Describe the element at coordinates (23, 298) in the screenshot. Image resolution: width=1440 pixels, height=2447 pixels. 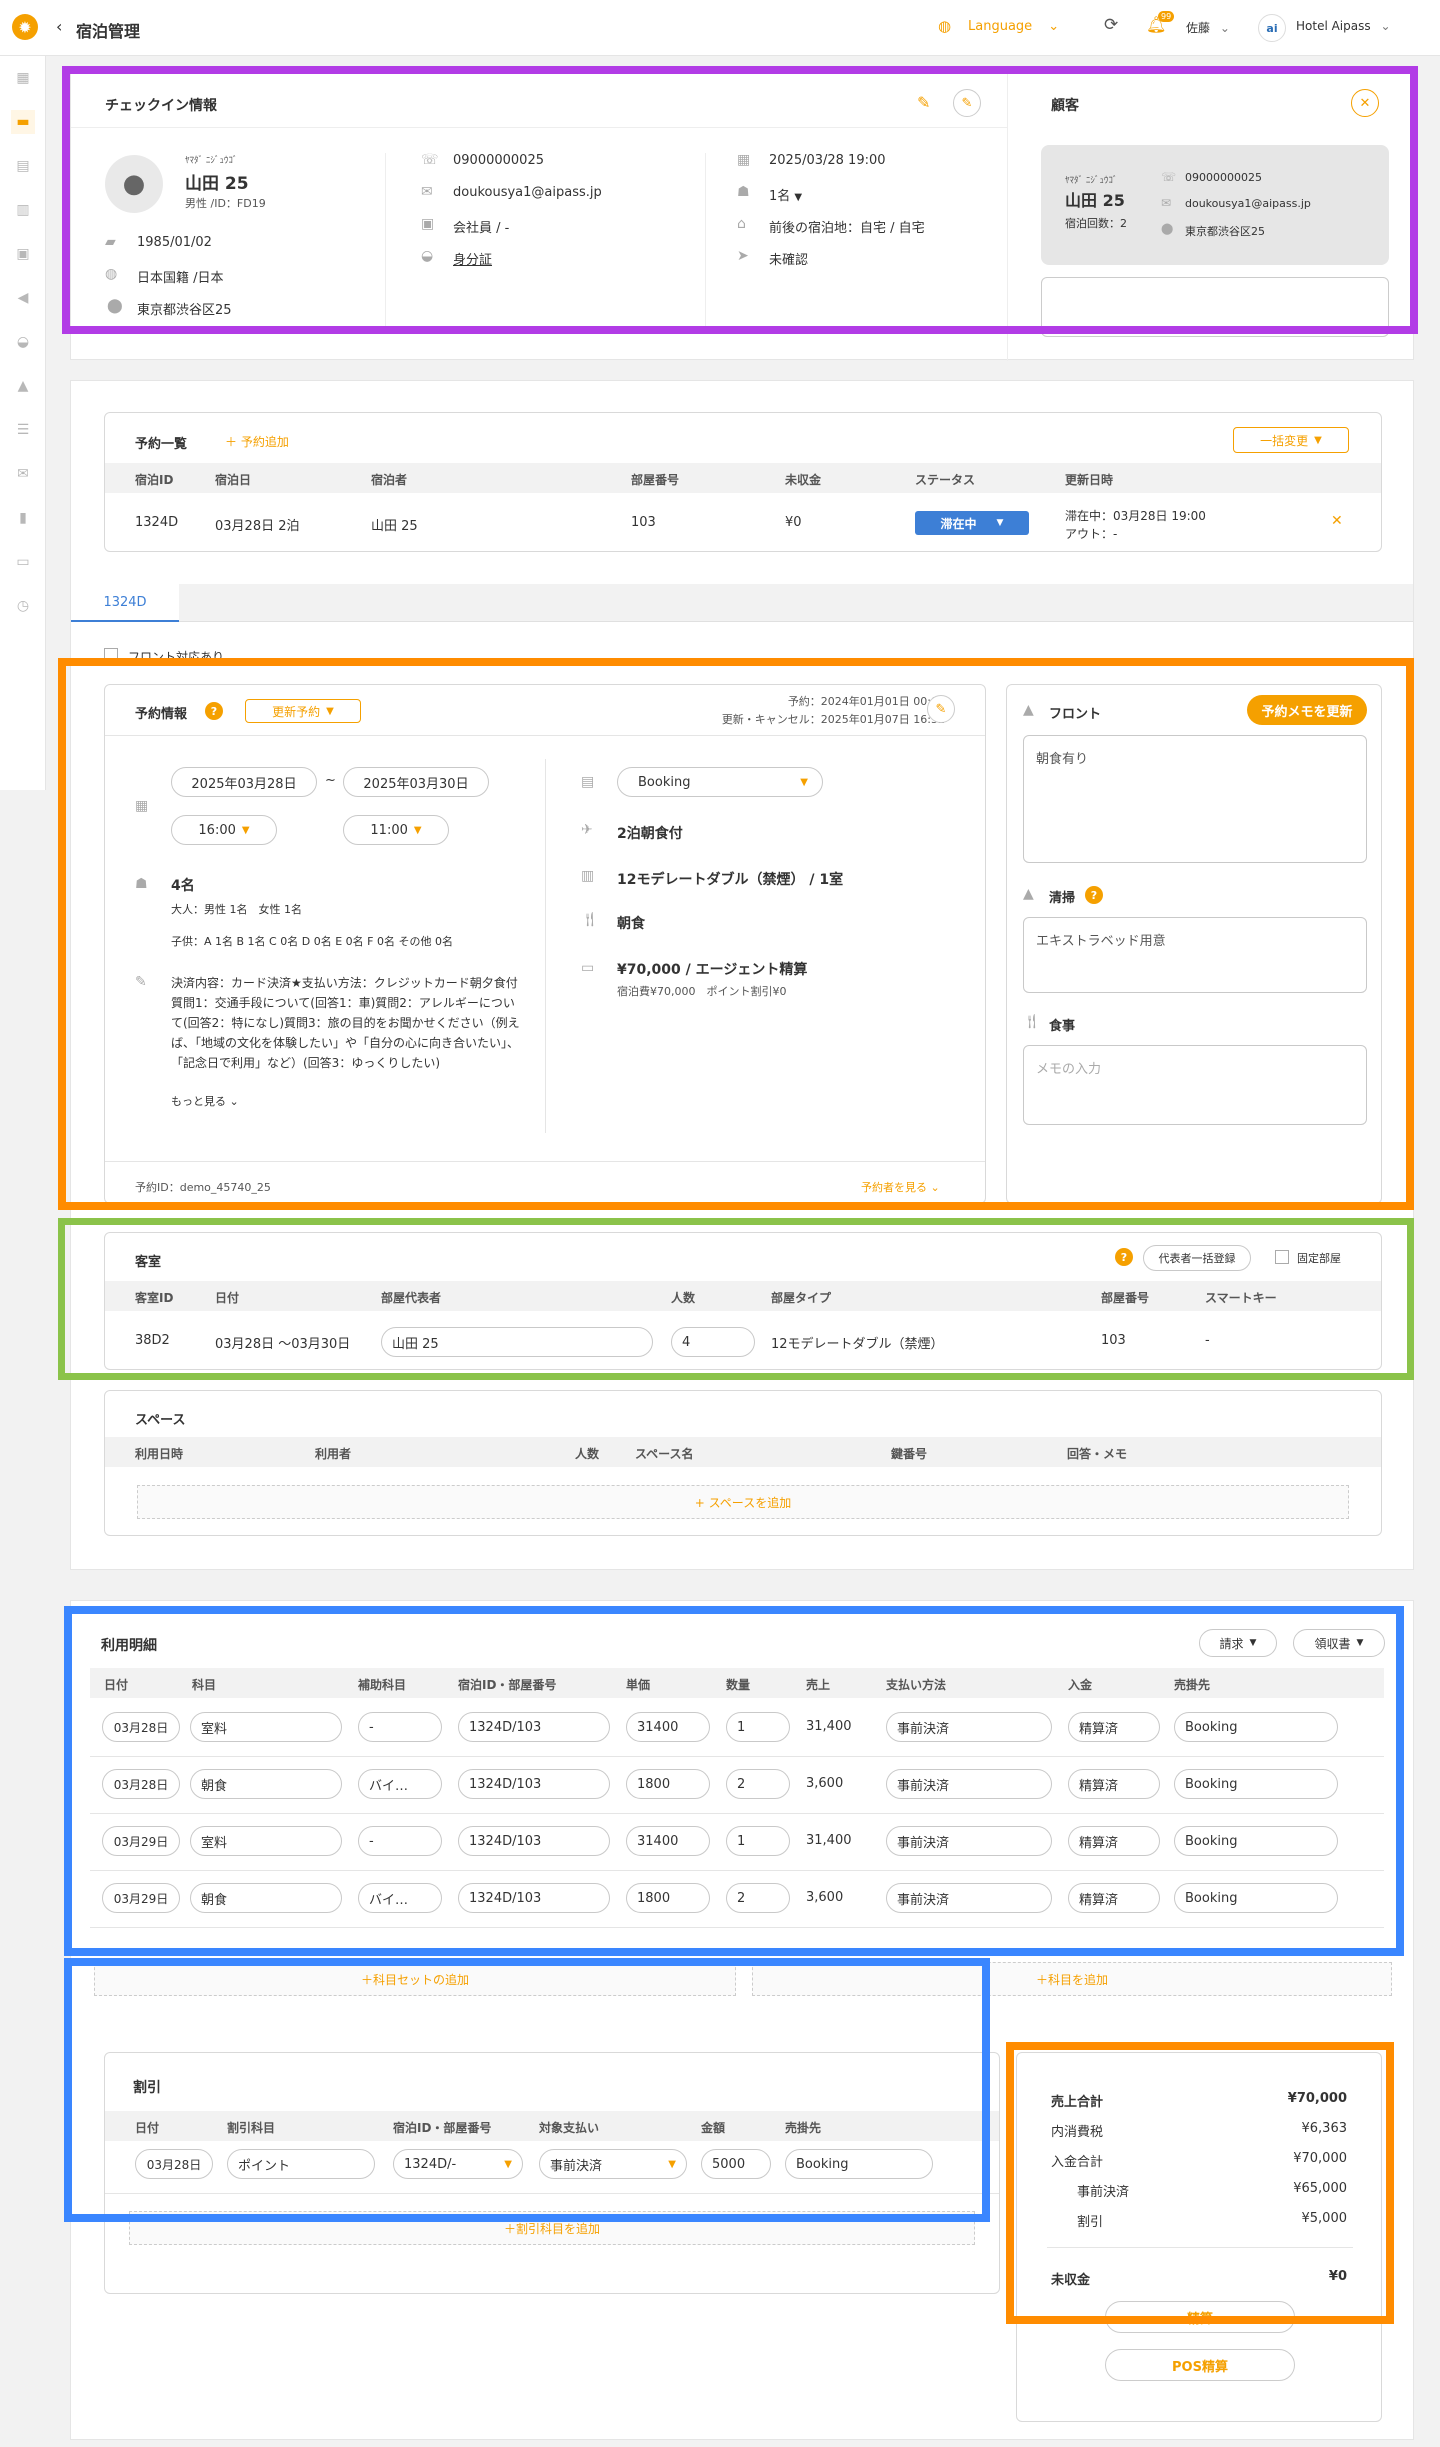
I see `megaphone-icon: ◀` at that location.